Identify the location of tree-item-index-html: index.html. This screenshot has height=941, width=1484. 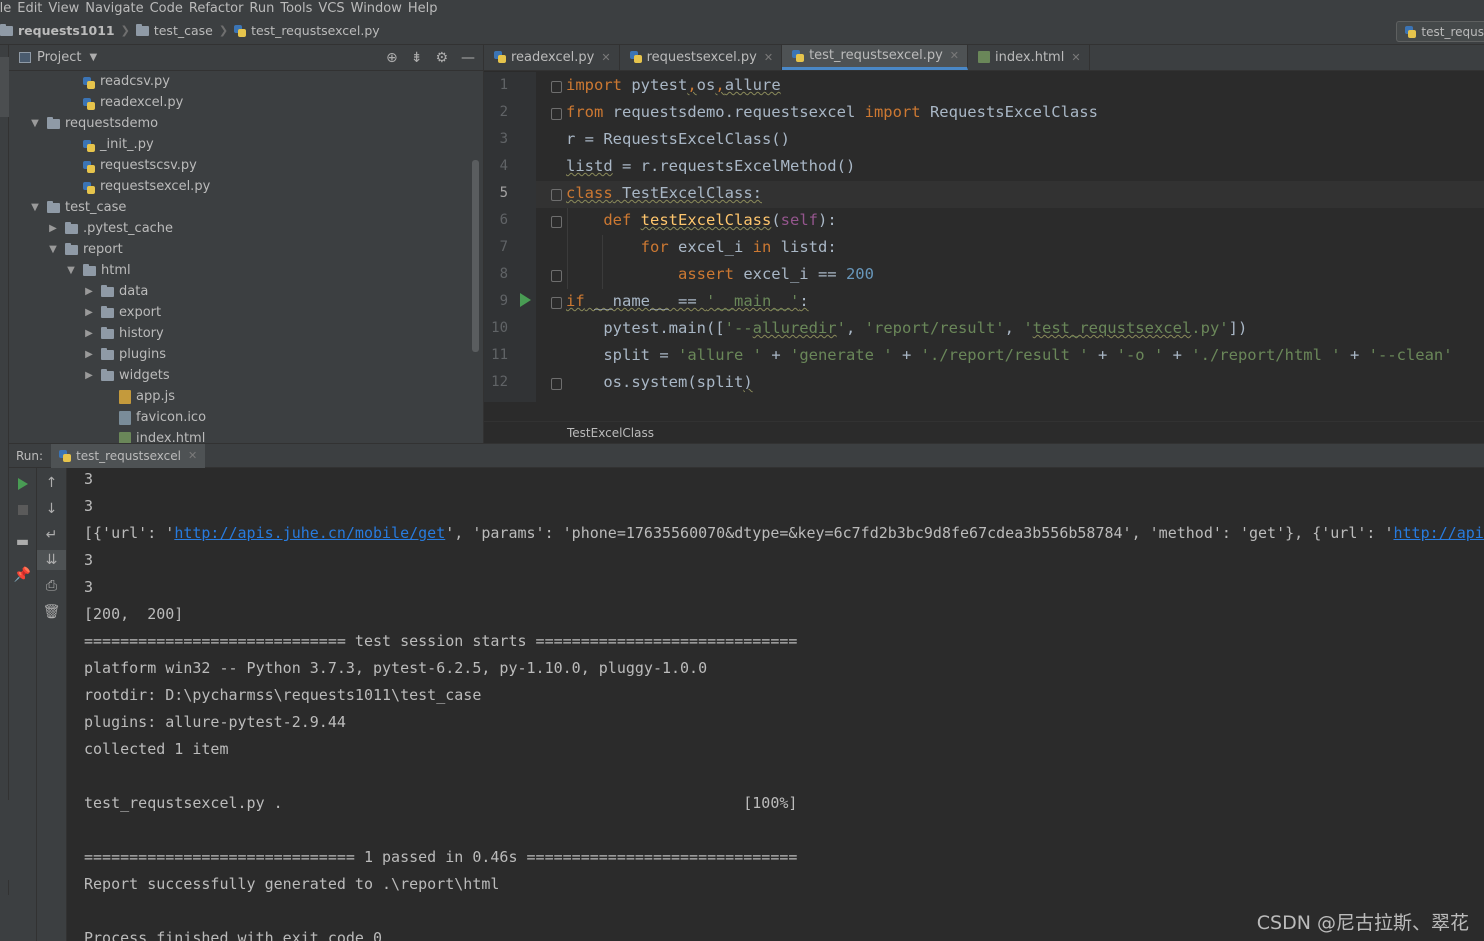
(153, 435).